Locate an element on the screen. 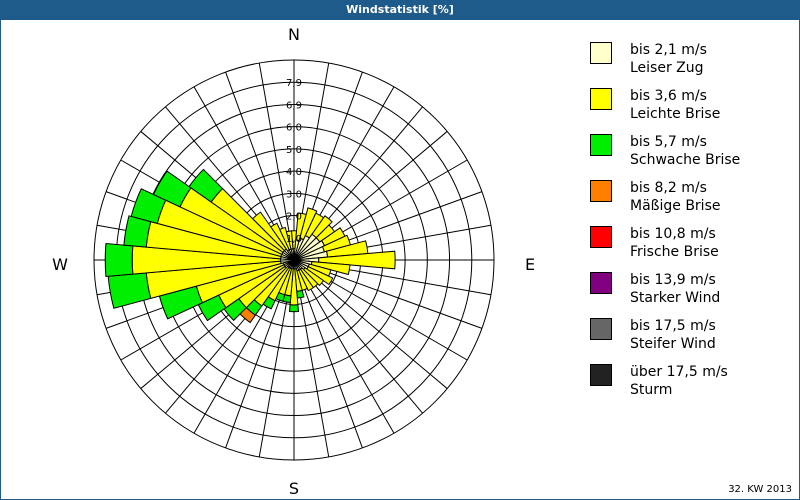 This screenshot has width=800, height=500. legend-item: bis 10,8 m/s Frische Brise is located at coordinates (688, 247).